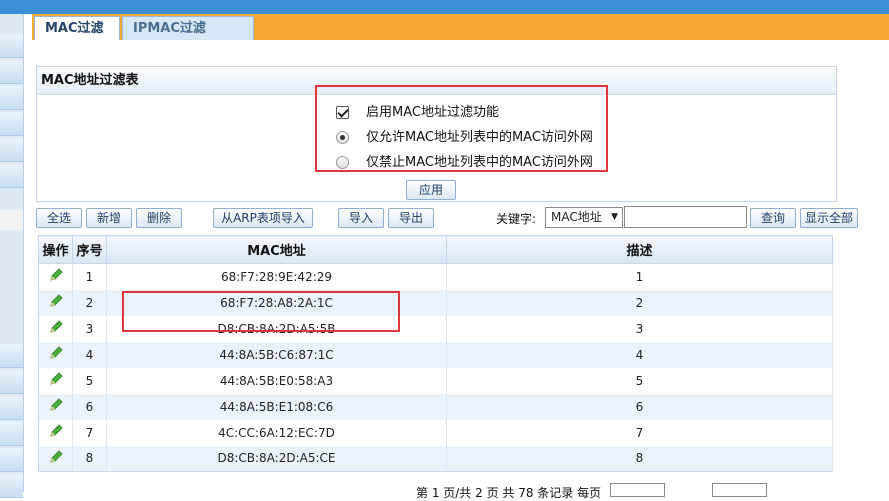 This screenshot has width=889, height=501. Describe the element at coordinates (739, 490) in the screenshot. I see `page-number-input` at that location.